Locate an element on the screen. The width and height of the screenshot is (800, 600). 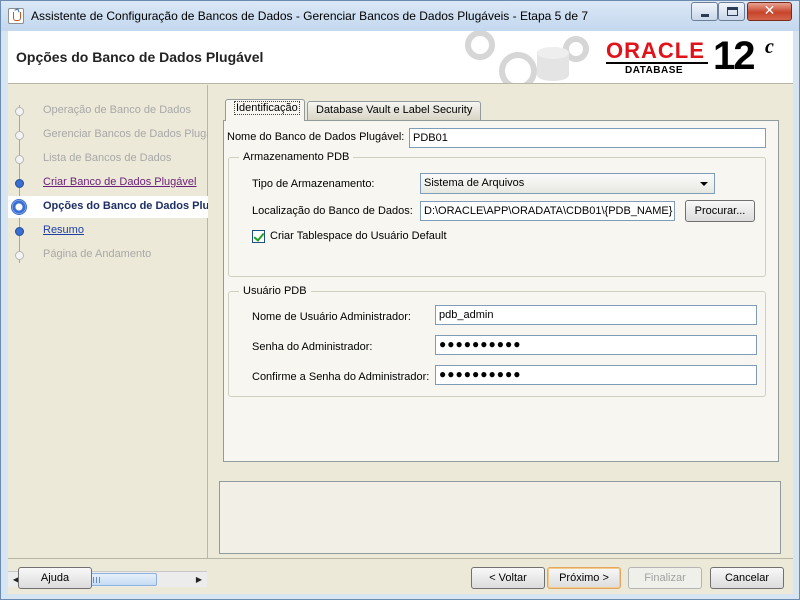
admin-password-input: ●●●●●●●●●● is located at coordinates (596, 345).